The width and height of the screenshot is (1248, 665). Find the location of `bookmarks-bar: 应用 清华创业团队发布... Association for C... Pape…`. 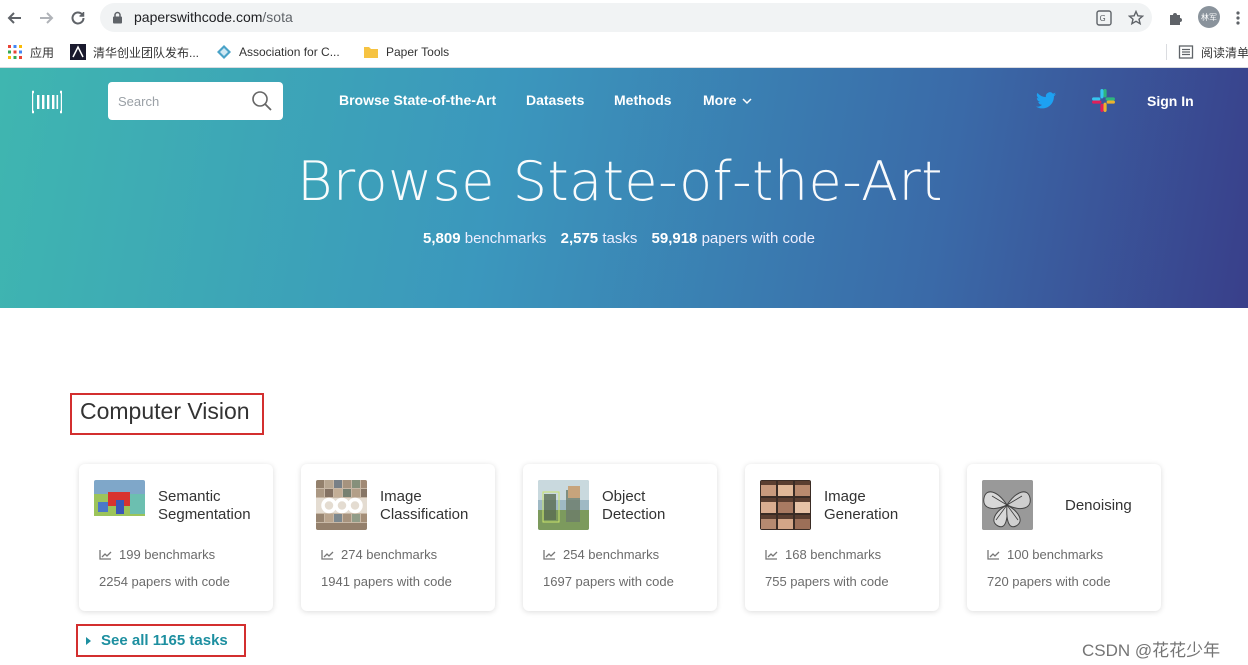

bookmarks-bar: 应用 清华创业团队发布... Association for C... Pape… is located at coordinates (624, 52).